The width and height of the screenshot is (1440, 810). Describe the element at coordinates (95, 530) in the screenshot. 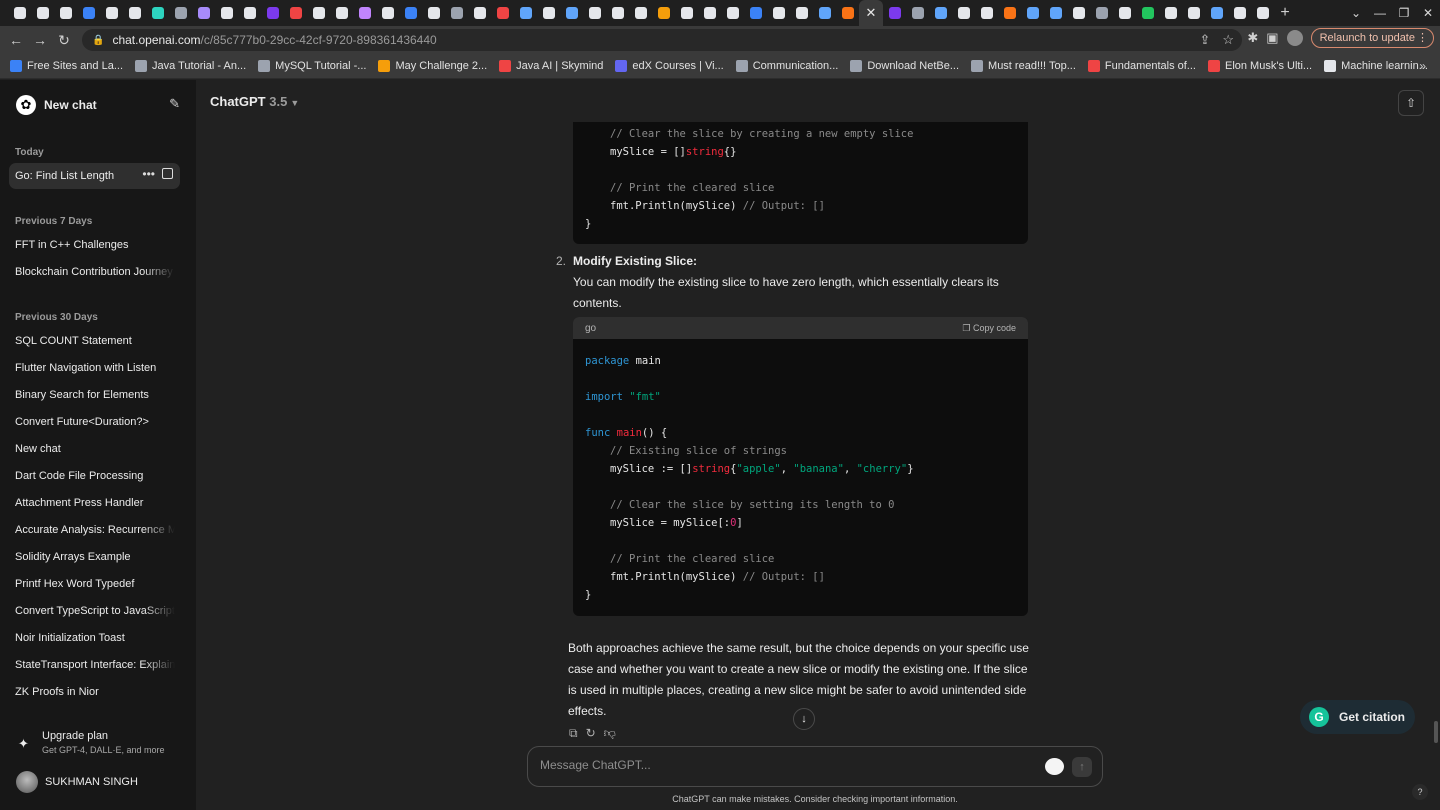

I see `sidebar-item: Accurate Analysis: Recurrence Me` at that location.